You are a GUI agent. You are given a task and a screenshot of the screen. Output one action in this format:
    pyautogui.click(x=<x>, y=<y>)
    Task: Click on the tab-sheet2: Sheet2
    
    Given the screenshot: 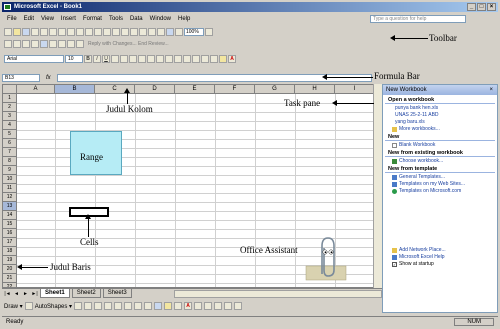 What is the action you would take?
    pyautogui.click(x=86, y=293)
    